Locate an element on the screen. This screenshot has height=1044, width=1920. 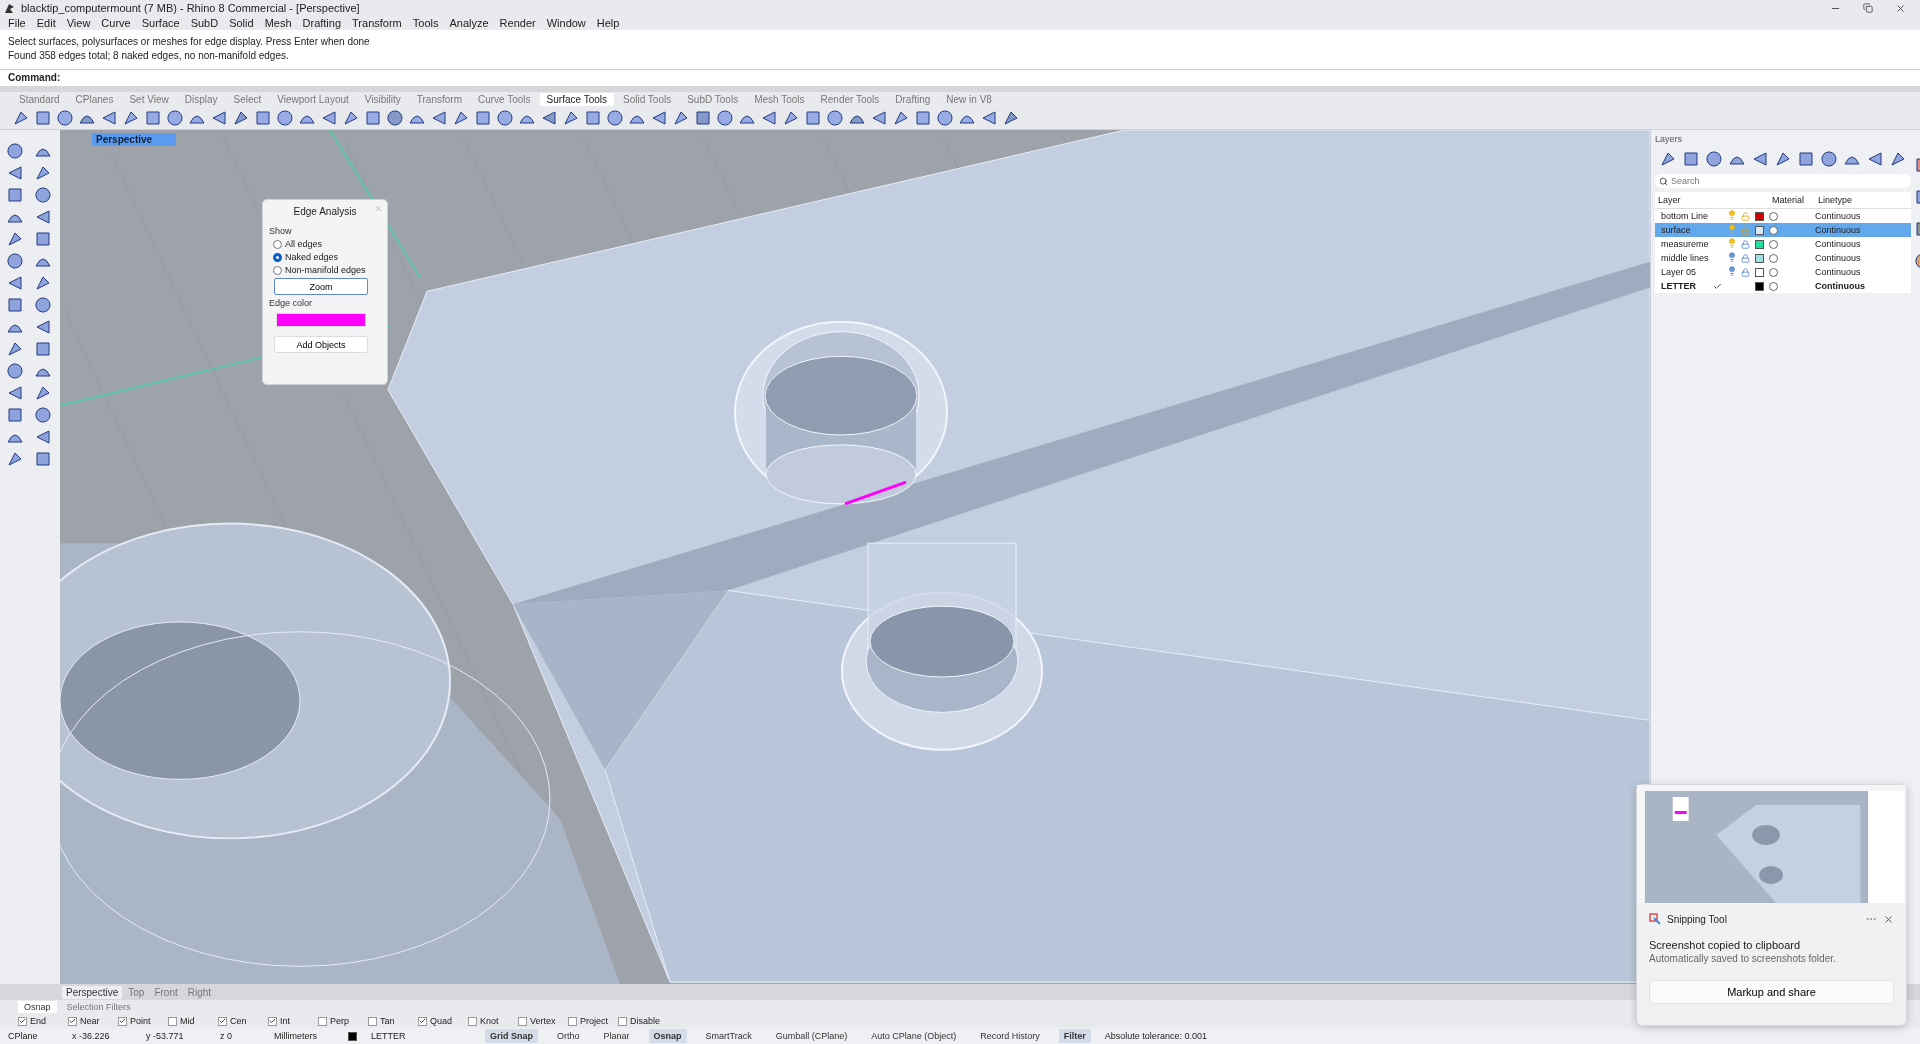
lock-icon is located at coordinates (1745, 272).